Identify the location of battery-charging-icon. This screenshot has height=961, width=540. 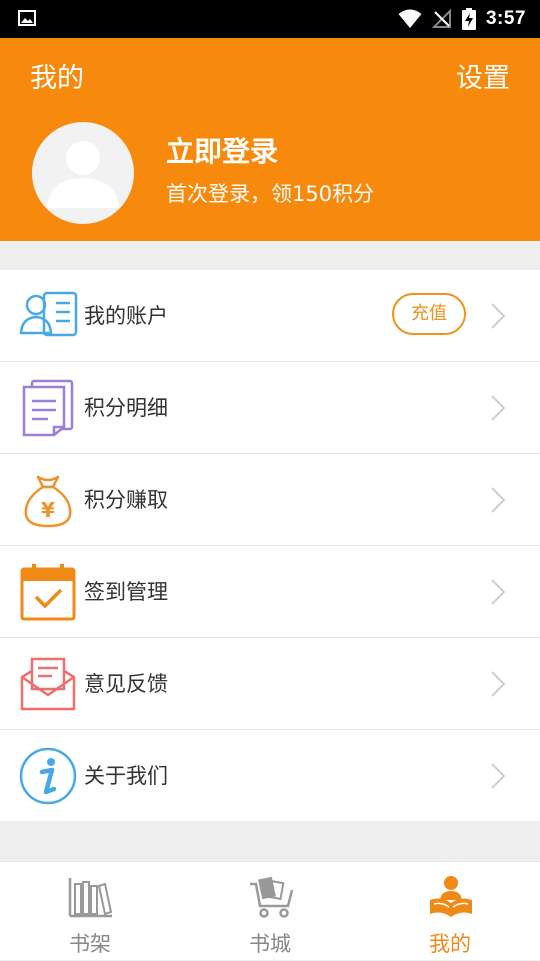
(468, 19).